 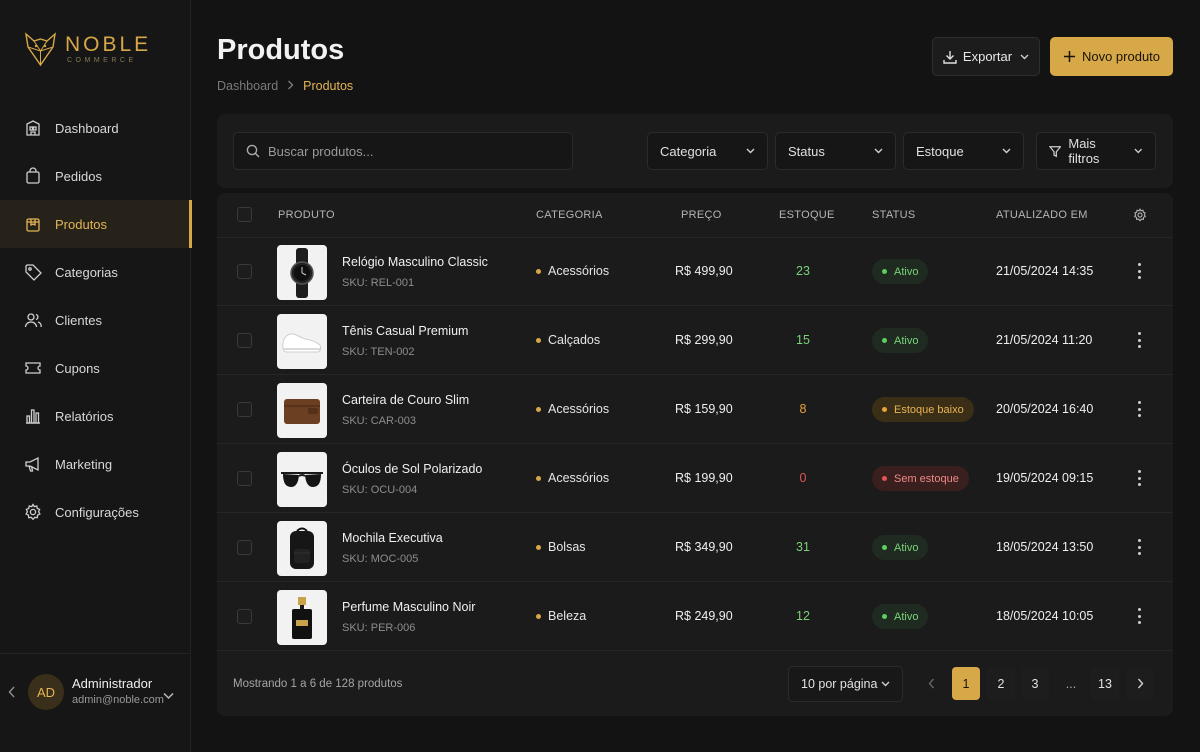 What do you see at coordinates (1140, 683) in the screenshot?
I see `next-page-button` at bounding box center [1140, 683].